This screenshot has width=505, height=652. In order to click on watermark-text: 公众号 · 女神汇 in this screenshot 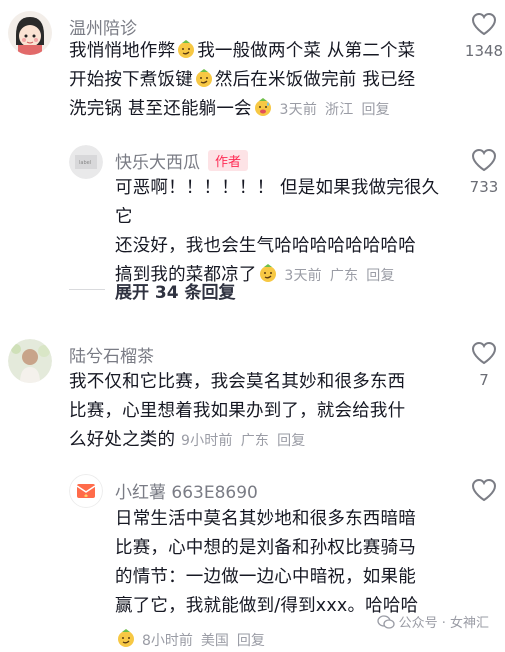, I will do `click(443, 623)`.